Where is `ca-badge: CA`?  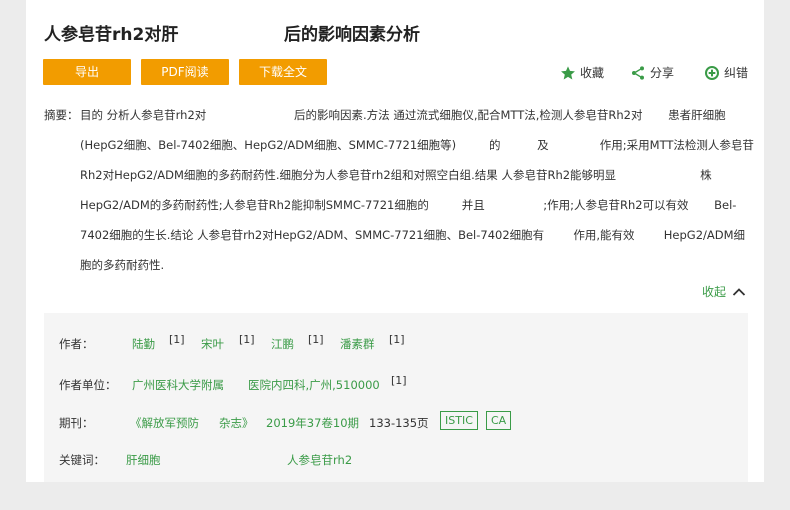
ca-badge: CA is located at coordinates (499, 420).